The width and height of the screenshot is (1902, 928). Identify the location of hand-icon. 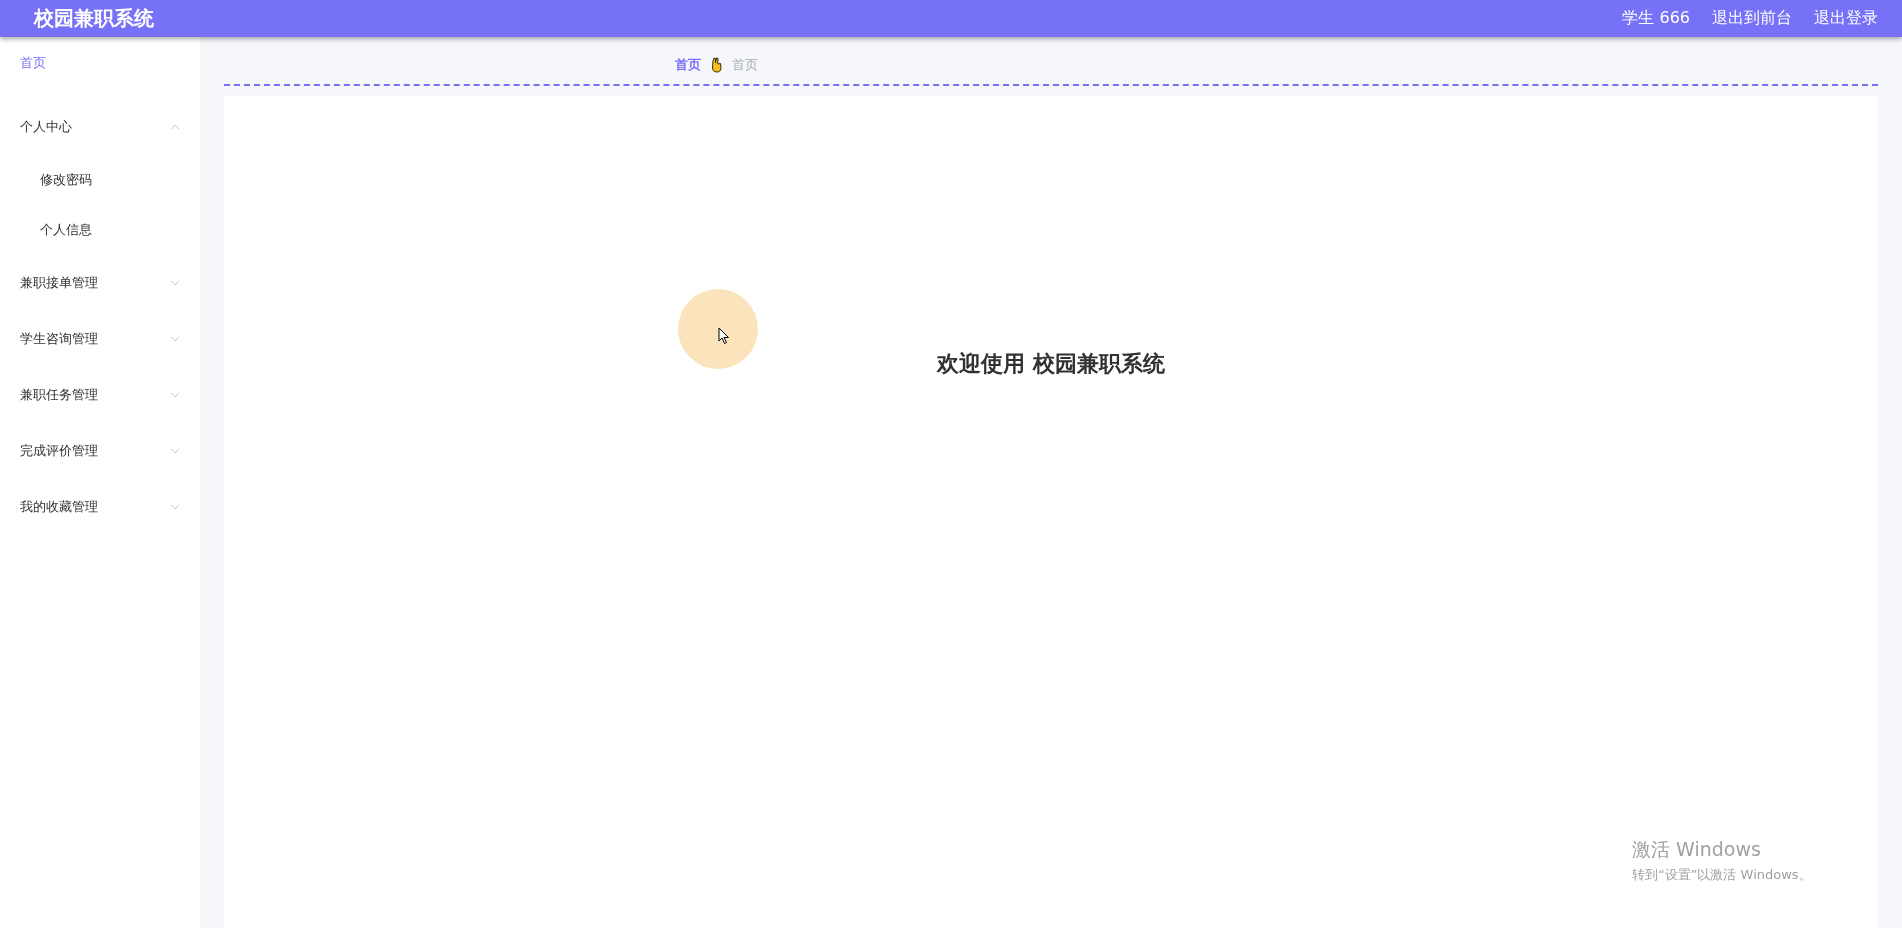
(716, 64).